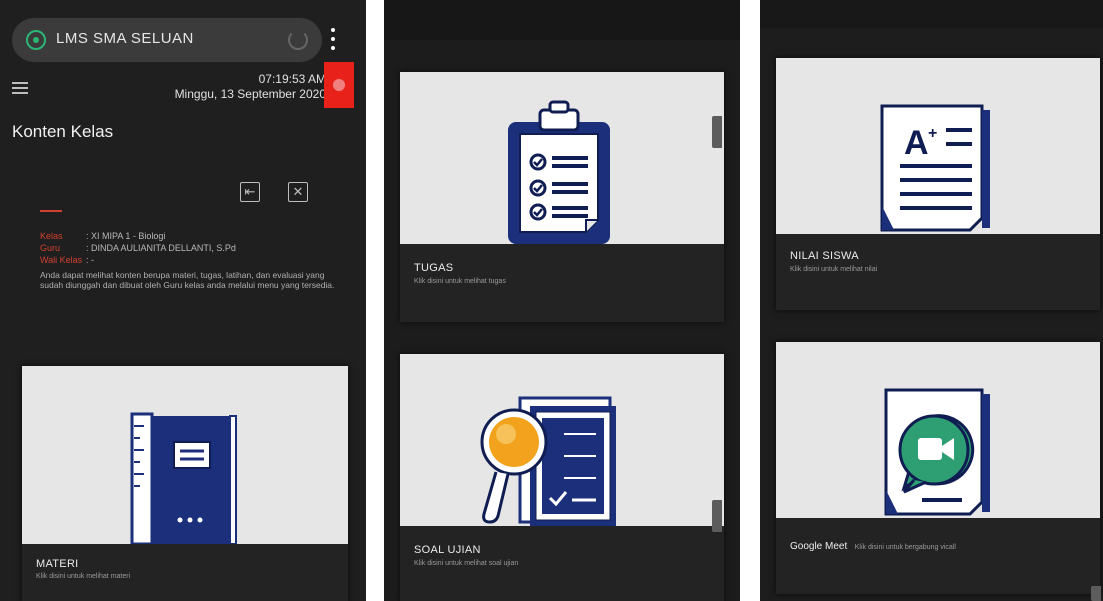 The height and width of the screenshot is (601, 1103). What do you see at coordinates (819, 546) in the screenshot?
I see `meet-card-title: Google Meet` at bounding box center [819, 546].